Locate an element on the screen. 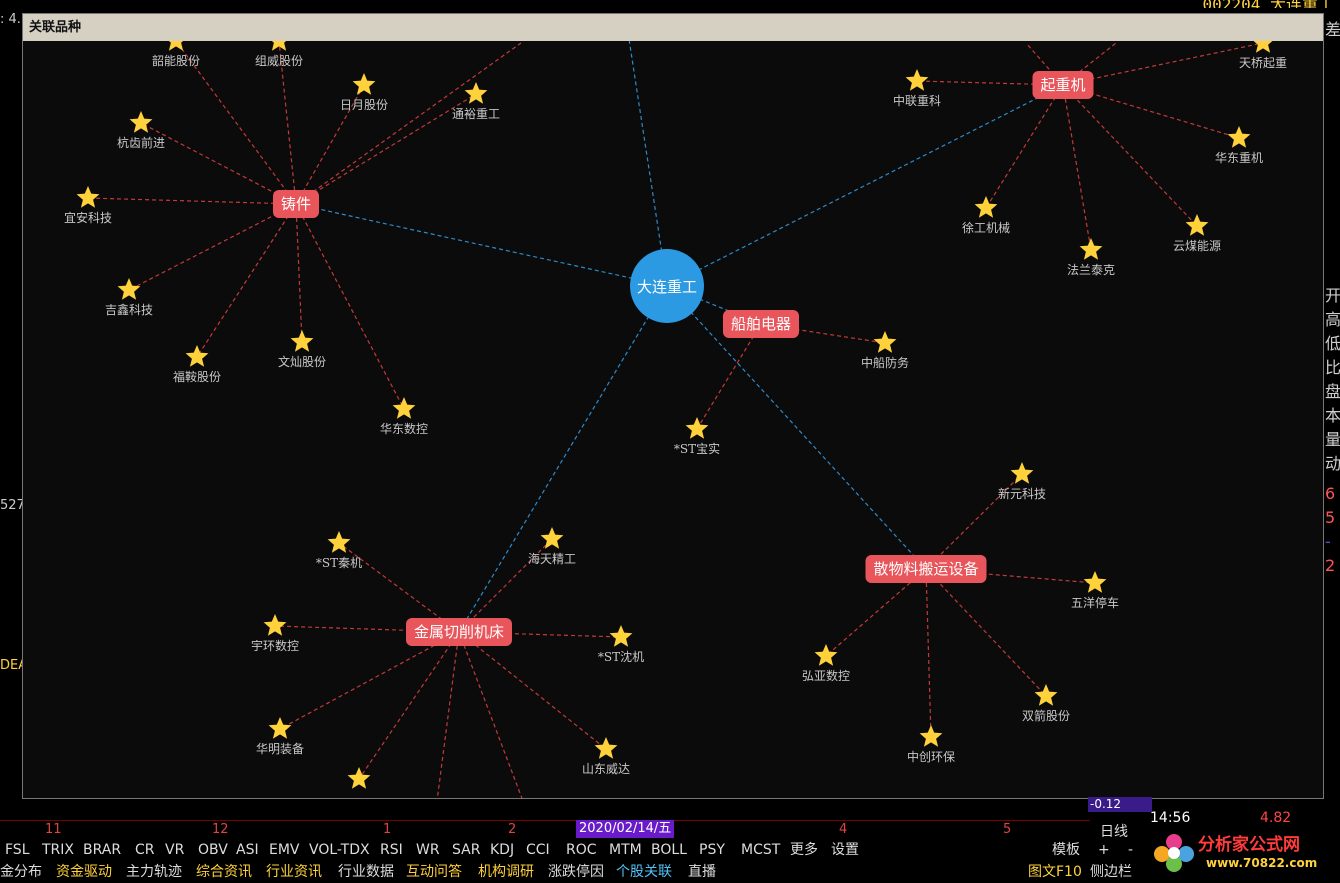 The height and width of the screenshot is (883, 1340). leaf-label: 韶能股份 is located at coordinates (176, 60).